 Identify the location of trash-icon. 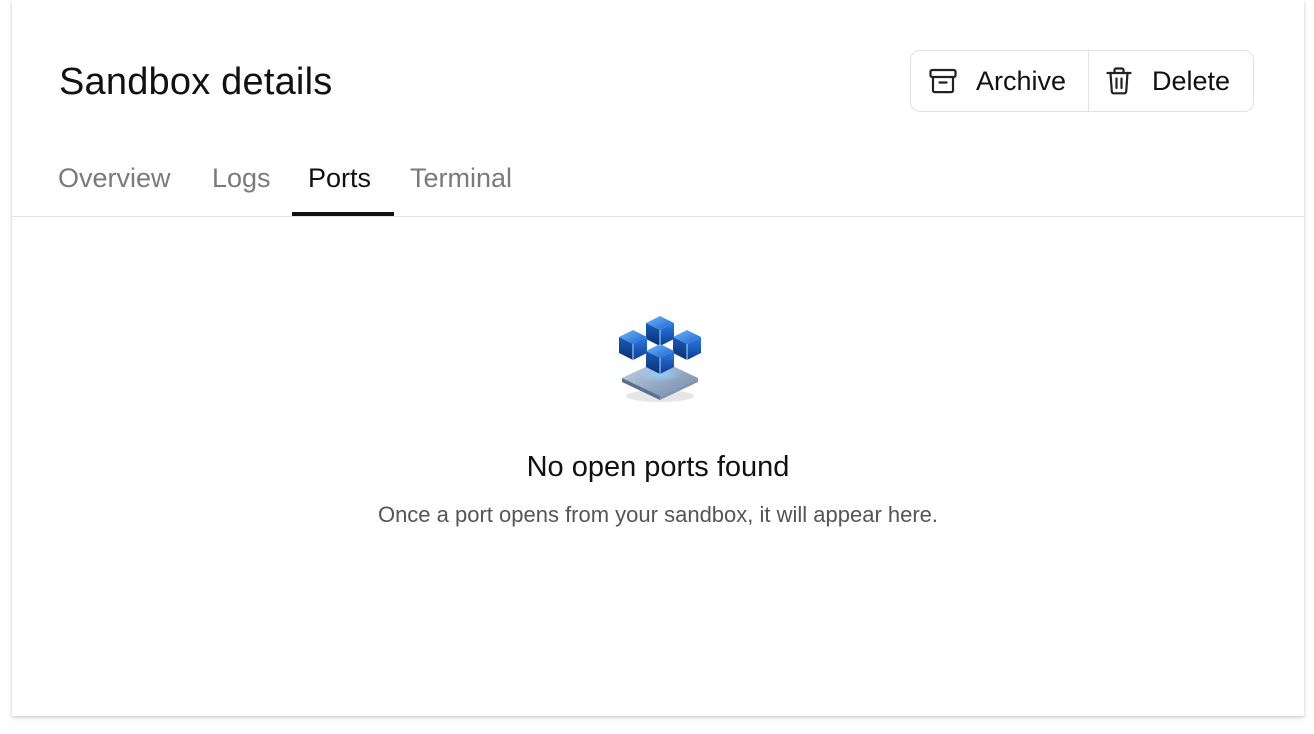
(1119, 81).